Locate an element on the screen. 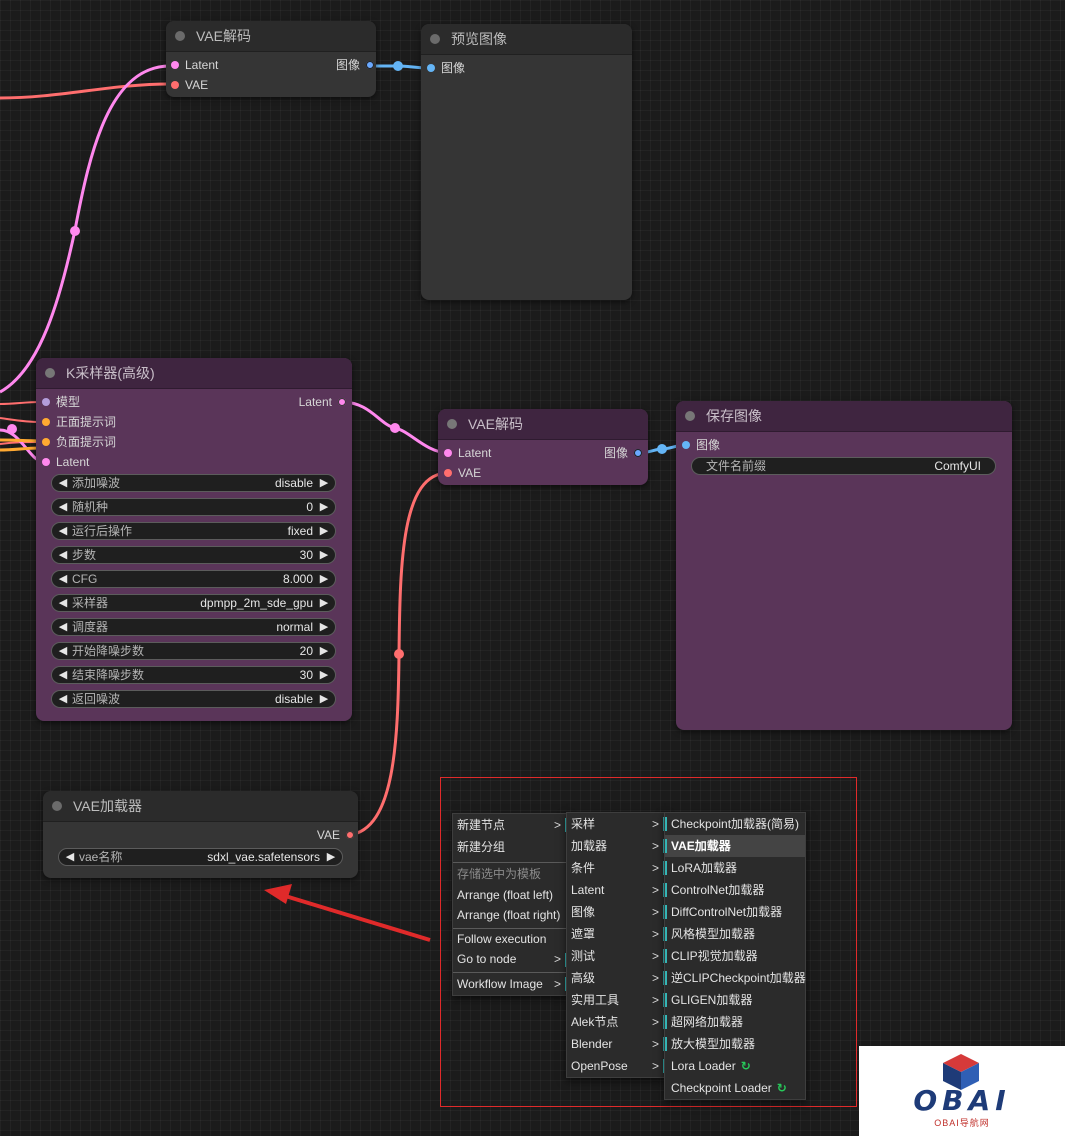 This screenshot has height=1136, width=1065. menu-item-unclip-checkpoint-loader: 逆CLIPCheckpoint加载器 is located at coordinates (735, 978).